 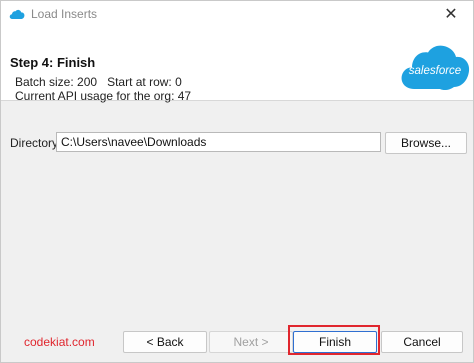 I want to click on directory-label: Directory:, so click(x=36, y=143).